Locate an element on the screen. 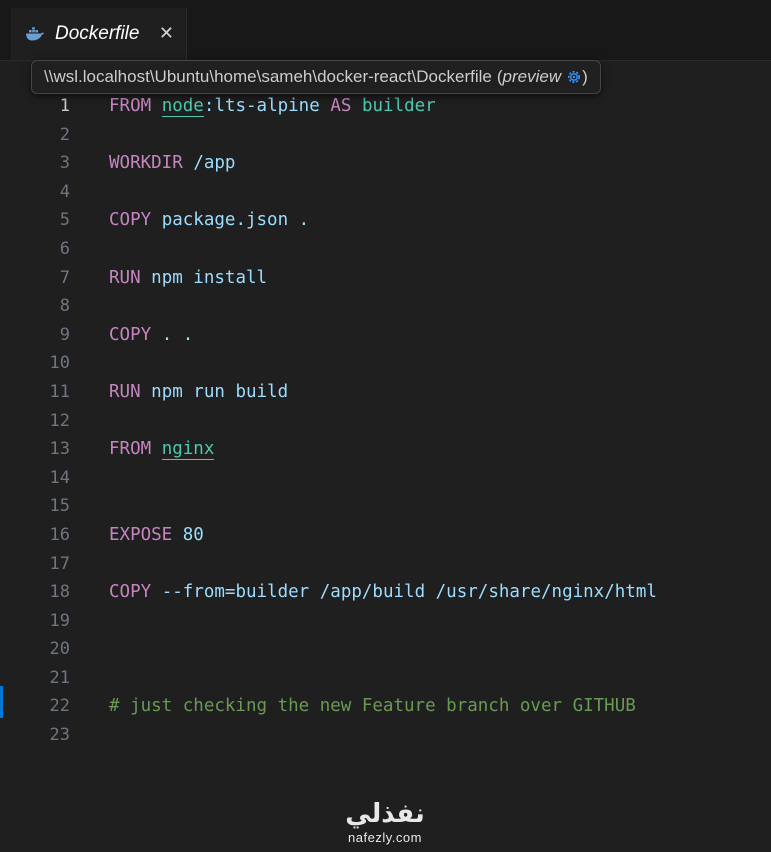  token-arg: /app is located at coordinates (214, 163).